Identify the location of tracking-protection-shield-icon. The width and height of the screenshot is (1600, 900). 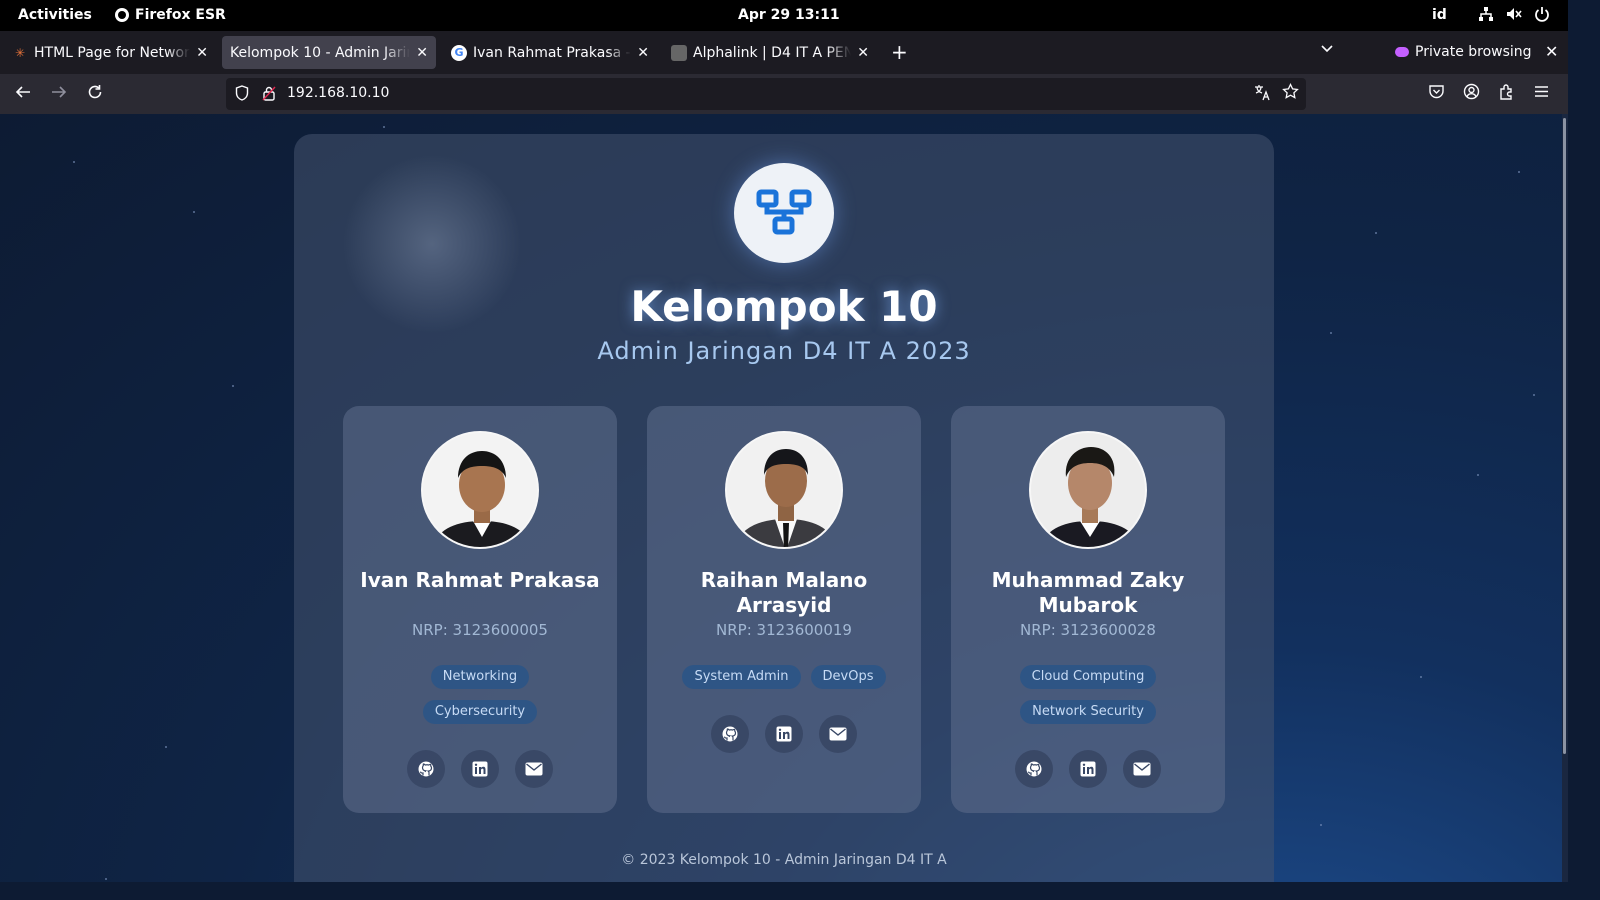
(242, 95).